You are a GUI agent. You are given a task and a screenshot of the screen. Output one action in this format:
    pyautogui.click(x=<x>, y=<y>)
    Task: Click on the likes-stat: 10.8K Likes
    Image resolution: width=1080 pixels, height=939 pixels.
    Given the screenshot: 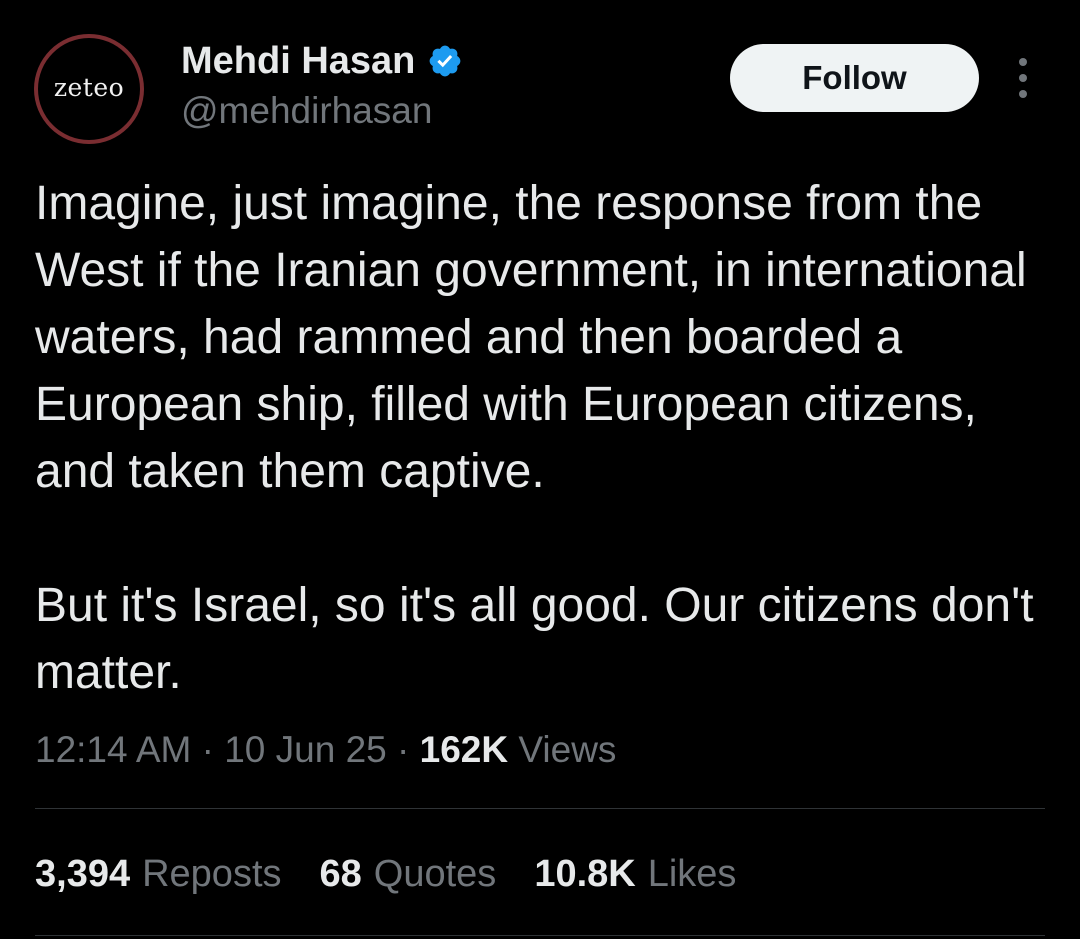 What is the action you would take?
    pyautogui.click(x=635, y=874)
    